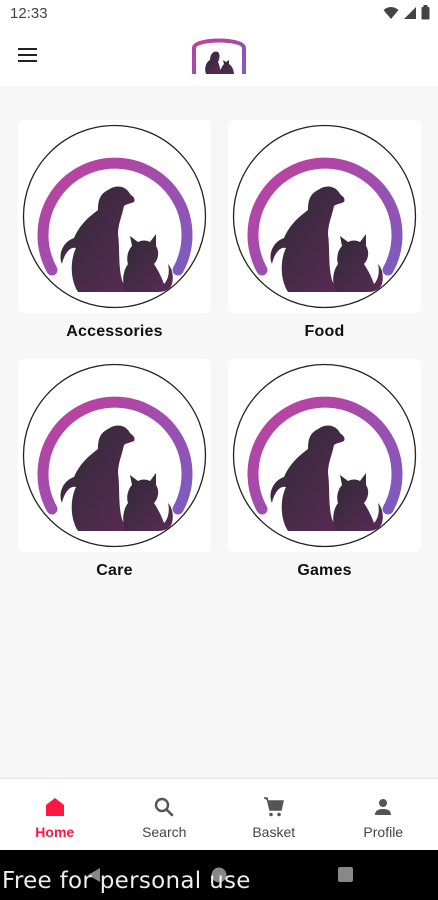 The height and width of the screenshot is (900, 438). I want to click on signal-icon, so click(410, 12).